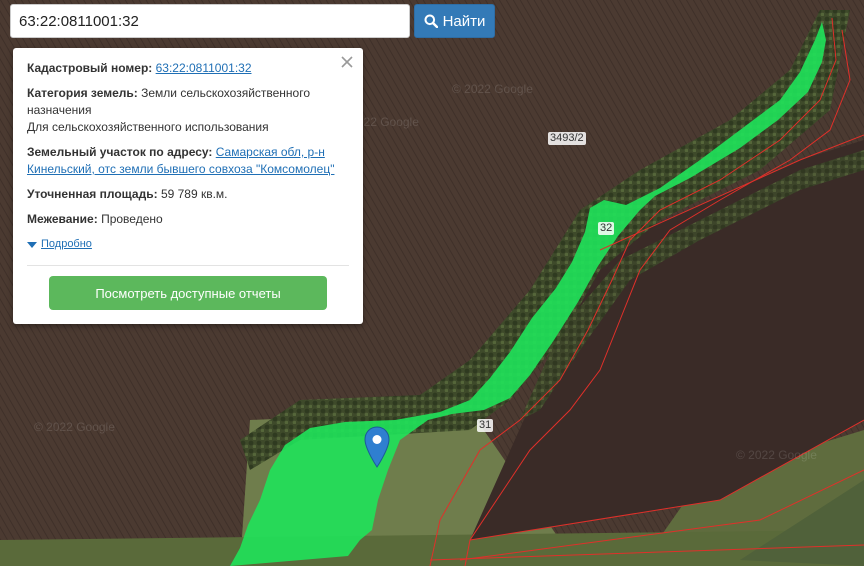  I want to click on survey-label: Межевание:, so click(62, 219).